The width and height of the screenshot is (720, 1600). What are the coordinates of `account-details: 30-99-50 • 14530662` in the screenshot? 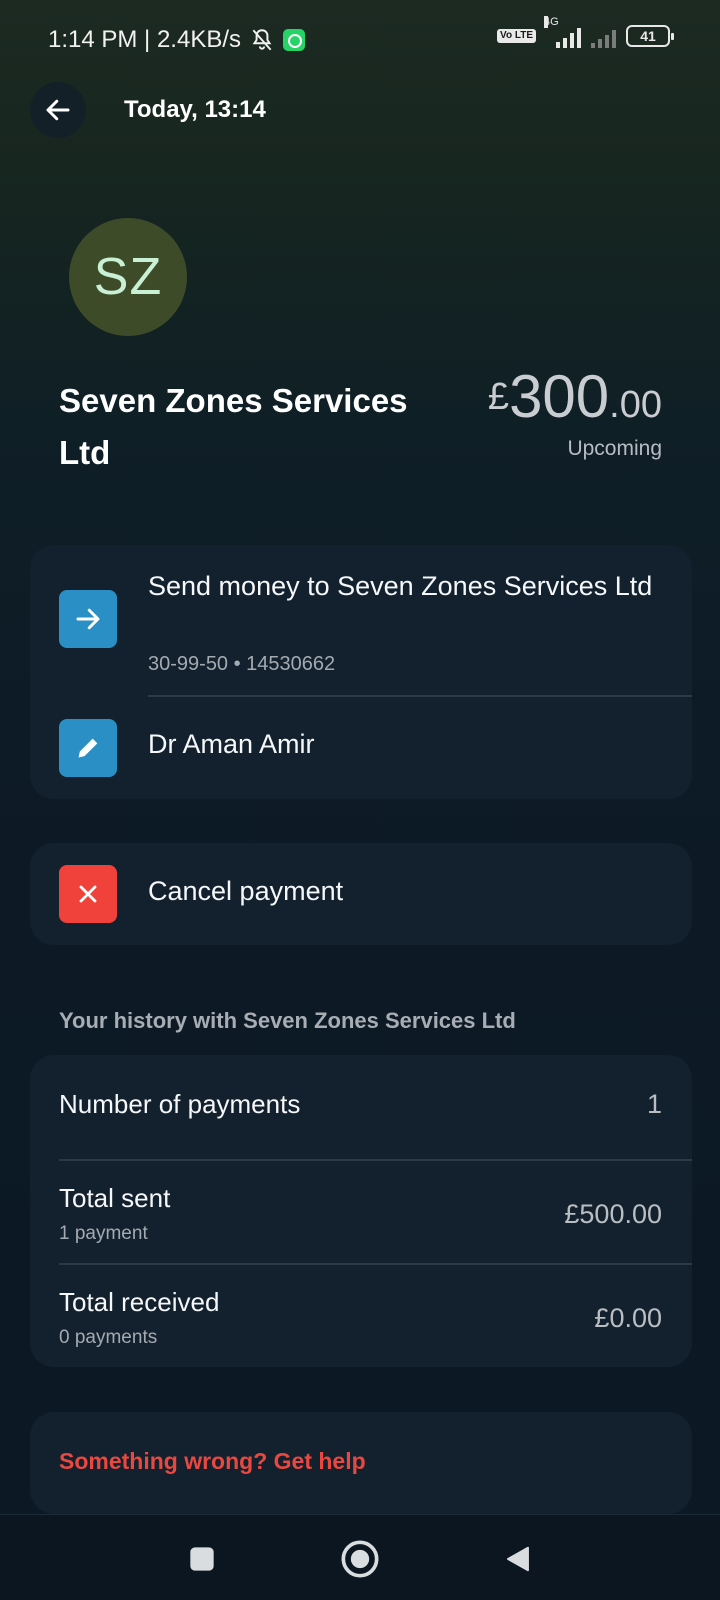 It's located at (242, 664).